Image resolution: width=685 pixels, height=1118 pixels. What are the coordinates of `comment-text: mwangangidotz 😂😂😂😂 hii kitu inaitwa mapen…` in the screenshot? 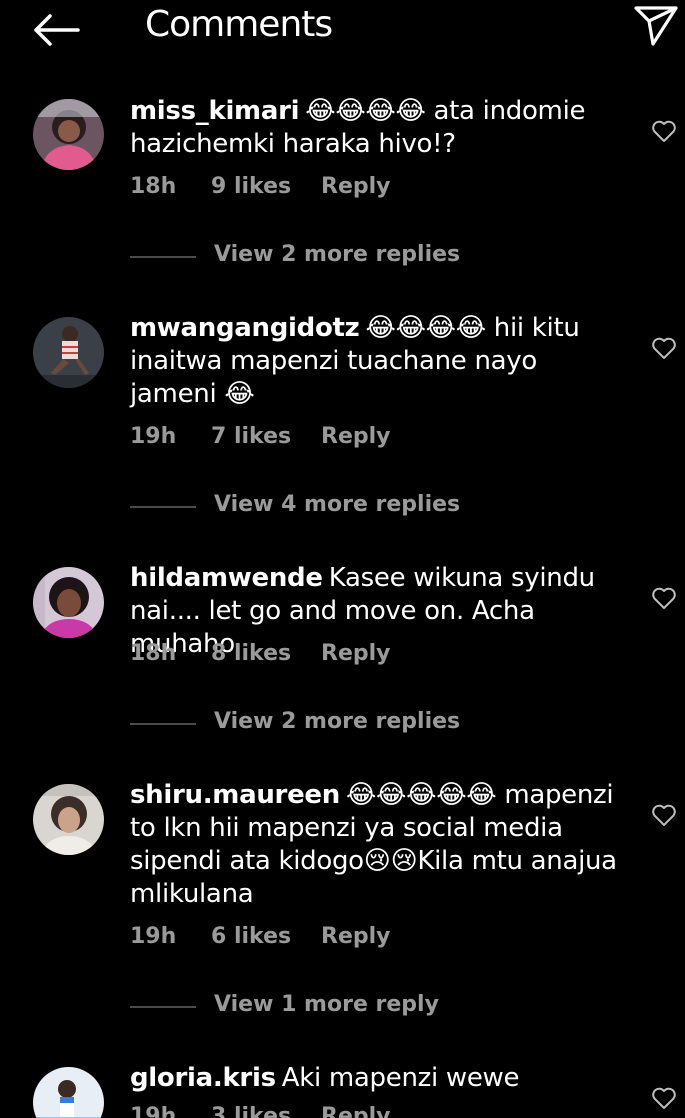 It's located at (380, 361).